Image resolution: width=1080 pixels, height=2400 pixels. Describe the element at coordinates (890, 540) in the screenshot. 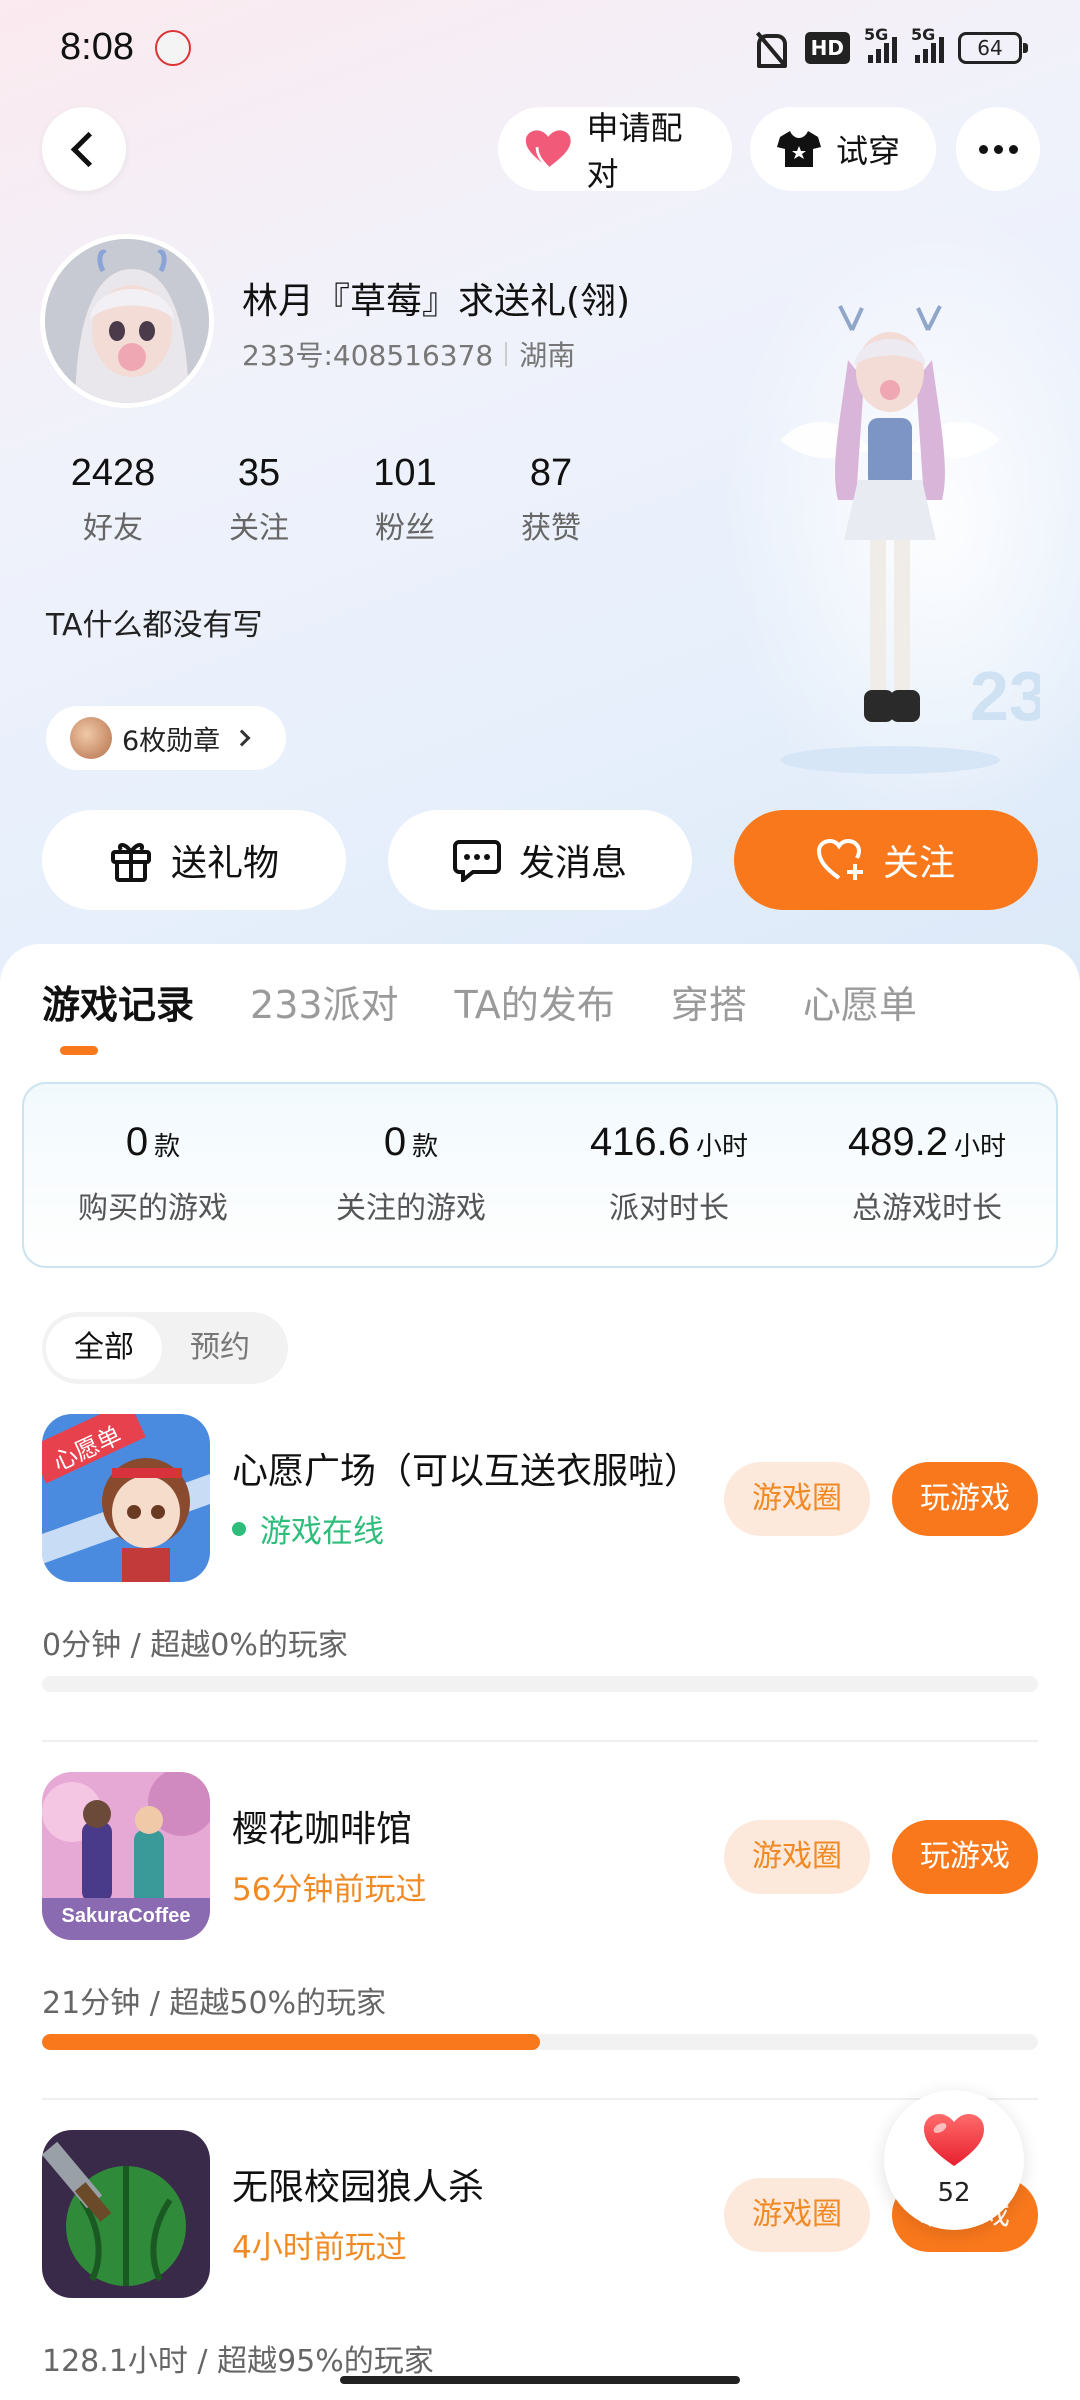

I see `character-avatar-figure: 233` at that location.